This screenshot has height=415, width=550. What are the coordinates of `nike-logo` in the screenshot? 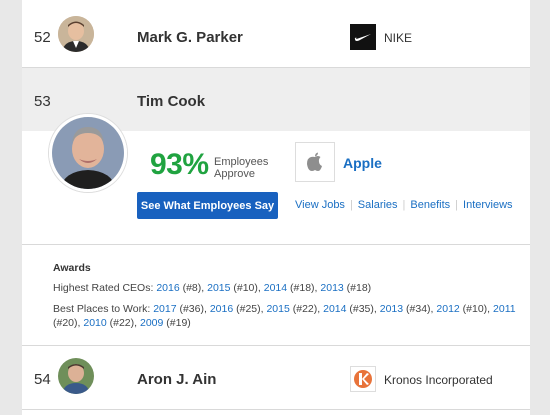 It's located at (363, 37).